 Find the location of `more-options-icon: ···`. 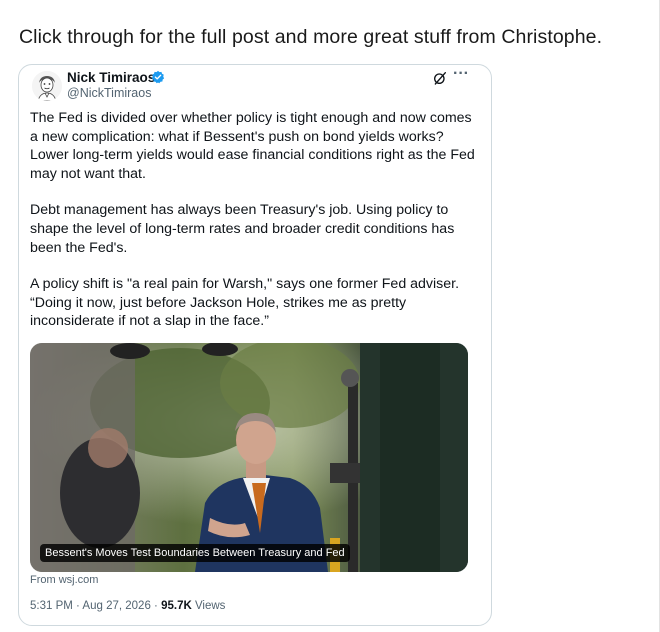

more-options-icon: ··· is located at coordinates (461, 74).